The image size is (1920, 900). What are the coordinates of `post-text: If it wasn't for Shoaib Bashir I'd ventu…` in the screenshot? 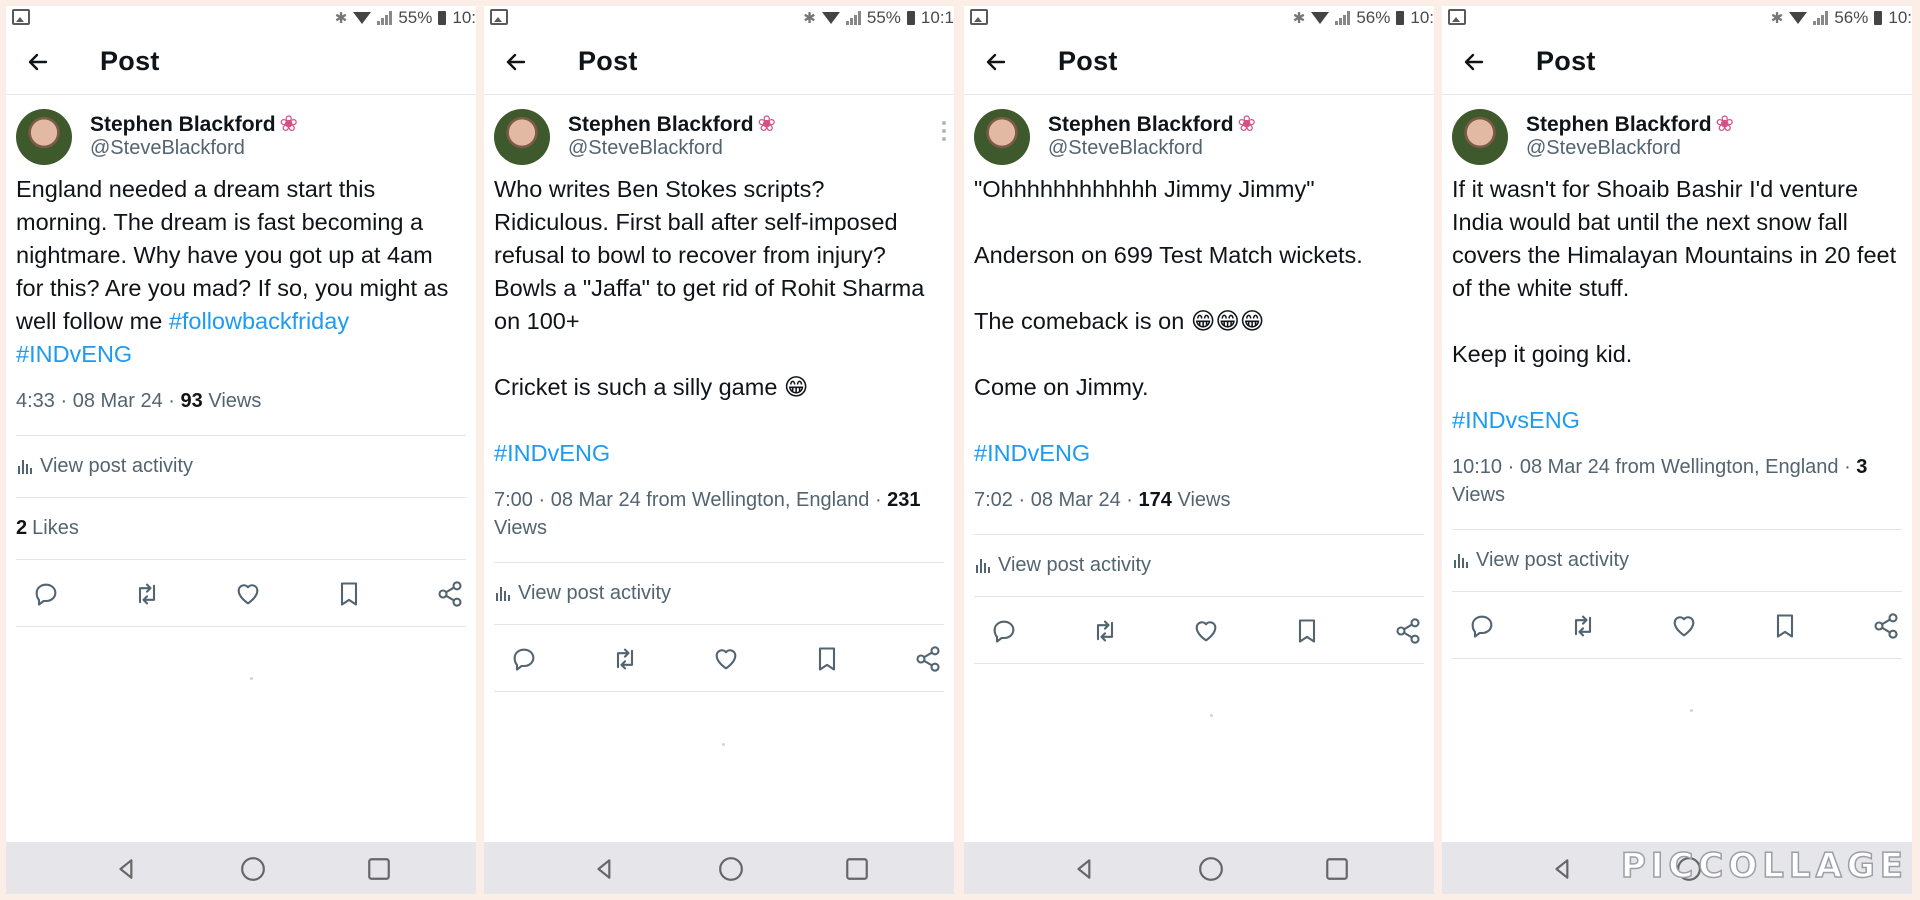 It's located at (1677, 305).